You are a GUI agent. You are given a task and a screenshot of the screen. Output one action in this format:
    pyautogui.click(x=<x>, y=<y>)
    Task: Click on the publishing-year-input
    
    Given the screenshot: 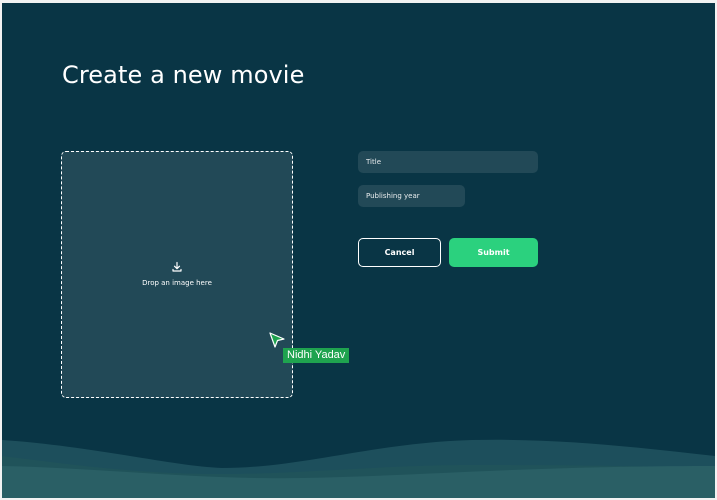 What is the action you would take?
    pyautogui.click(x=411, y=196)
    